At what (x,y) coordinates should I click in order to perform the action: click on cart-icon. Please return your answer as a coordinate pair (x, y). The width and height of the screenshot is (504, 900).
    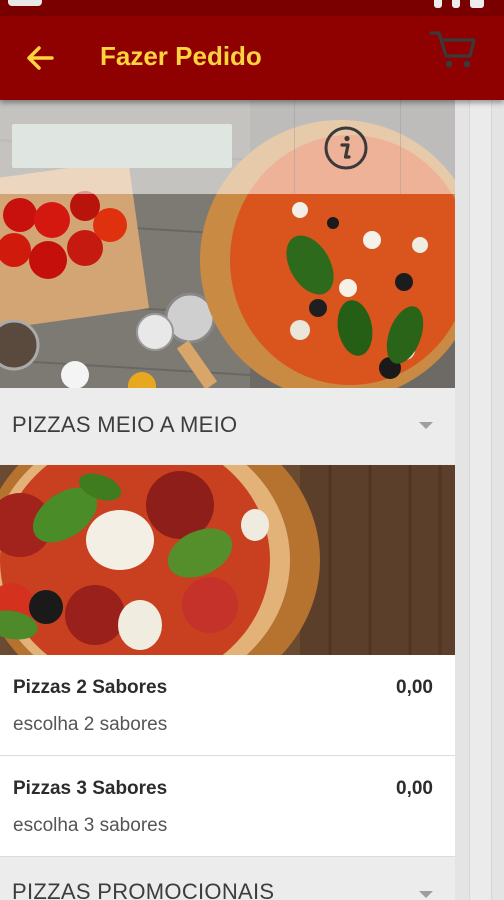
    Looking at the image, I should click on (452, 49).